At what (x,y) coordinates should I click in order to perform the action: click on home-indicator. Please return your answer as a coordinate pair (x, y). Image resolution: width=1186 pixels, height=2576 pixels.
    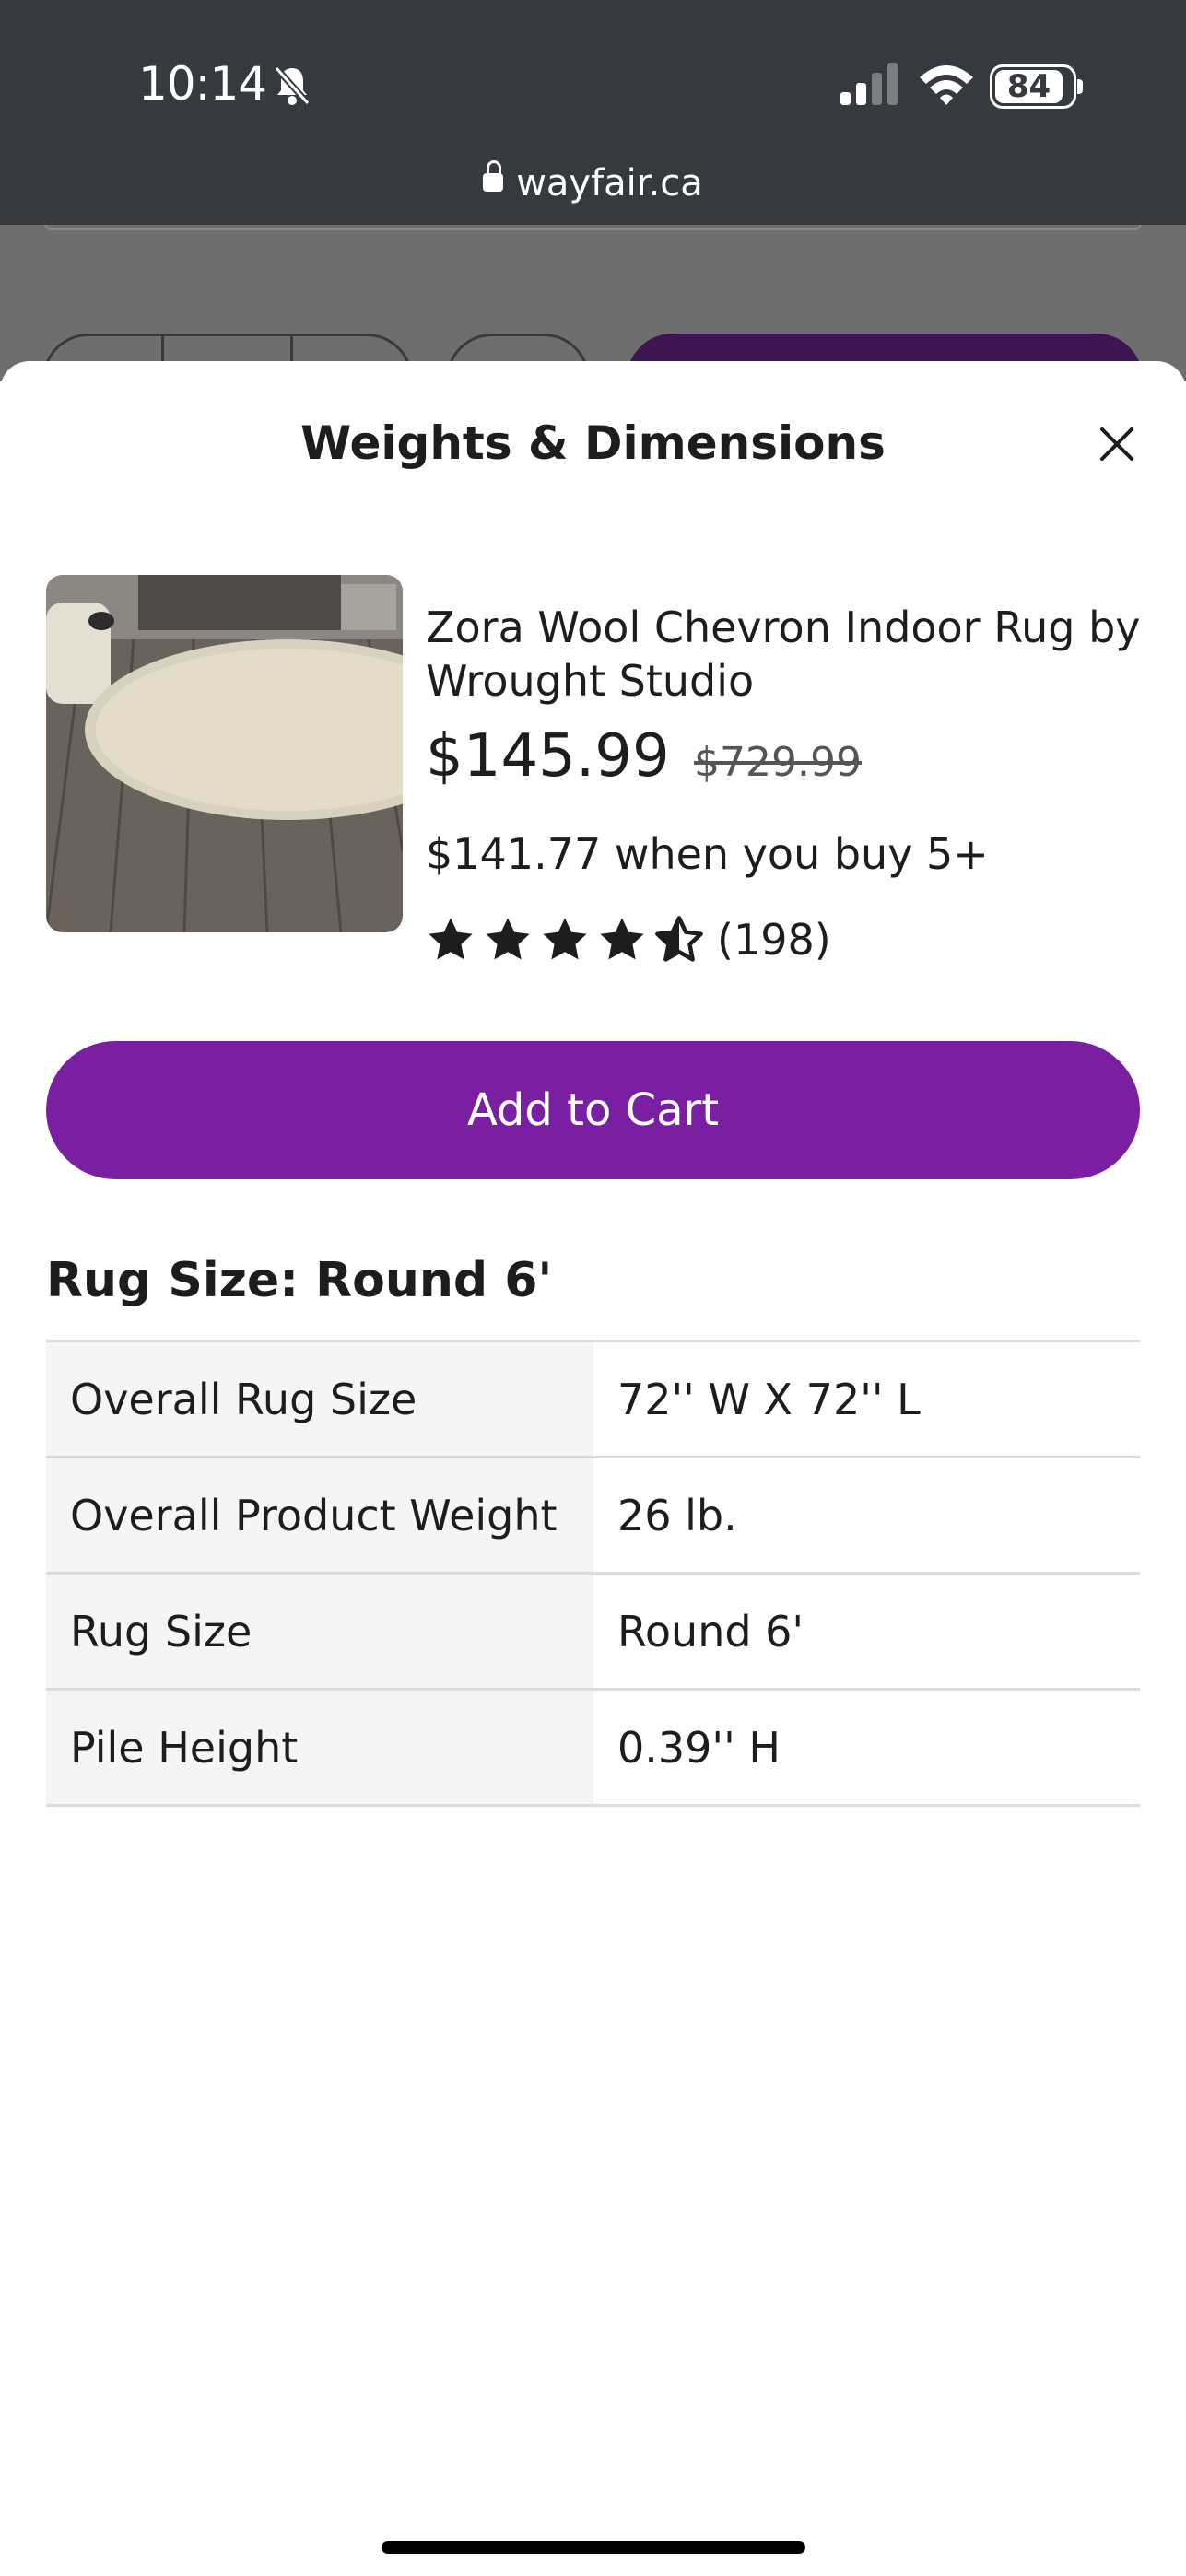
    Looking at the image, I should click on (593, 2547).